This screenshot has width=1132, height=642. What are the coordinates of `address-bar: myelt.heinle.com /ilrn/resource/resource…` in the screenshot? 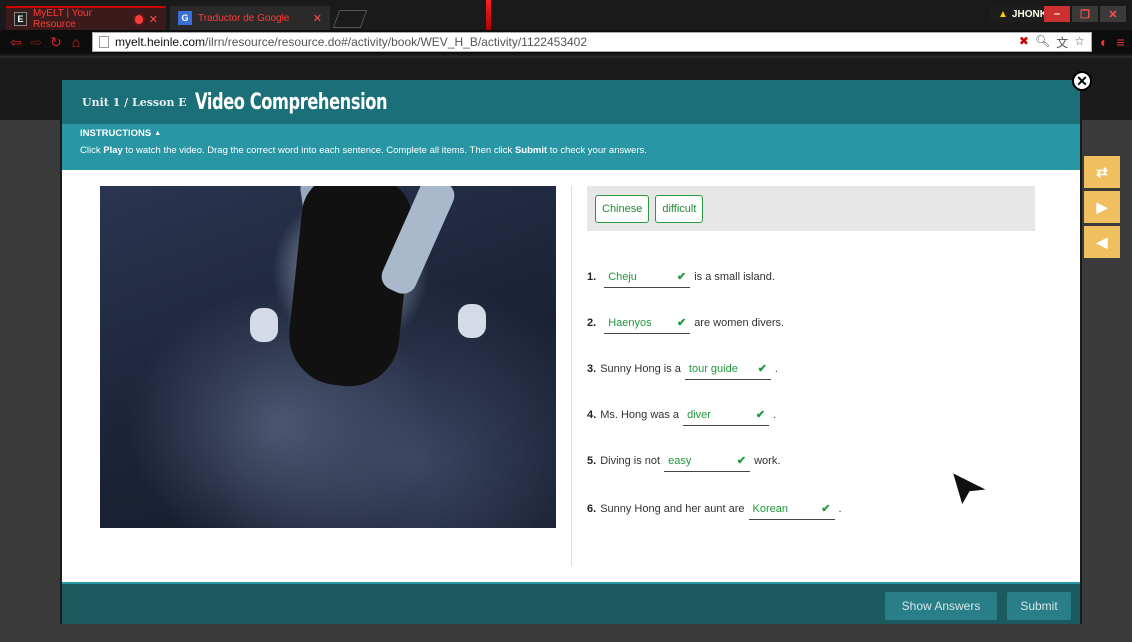 It's located at (592, 42).